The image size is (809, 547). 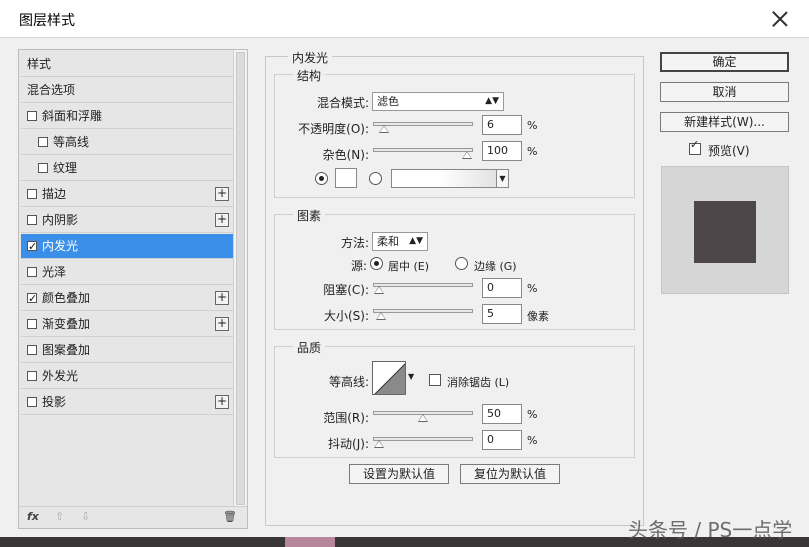 What do you see at coordinates (376, 263) in the screenshot?
I see `source-center-radio` at bounding box center [376, 263].